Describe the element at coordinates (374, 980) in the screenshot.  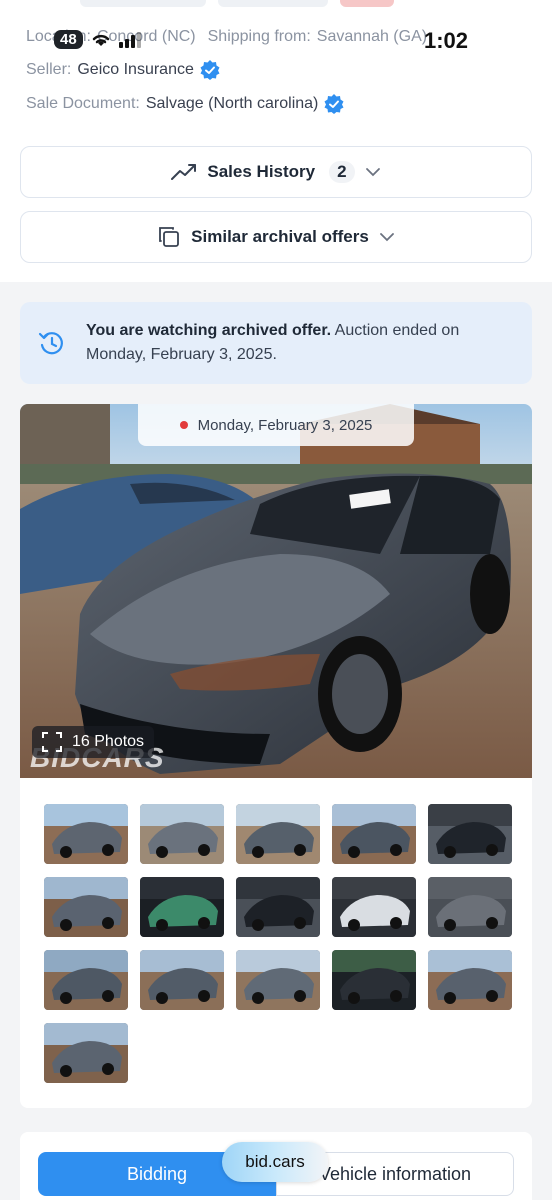
I see `thumbnail-odometer` at that location.